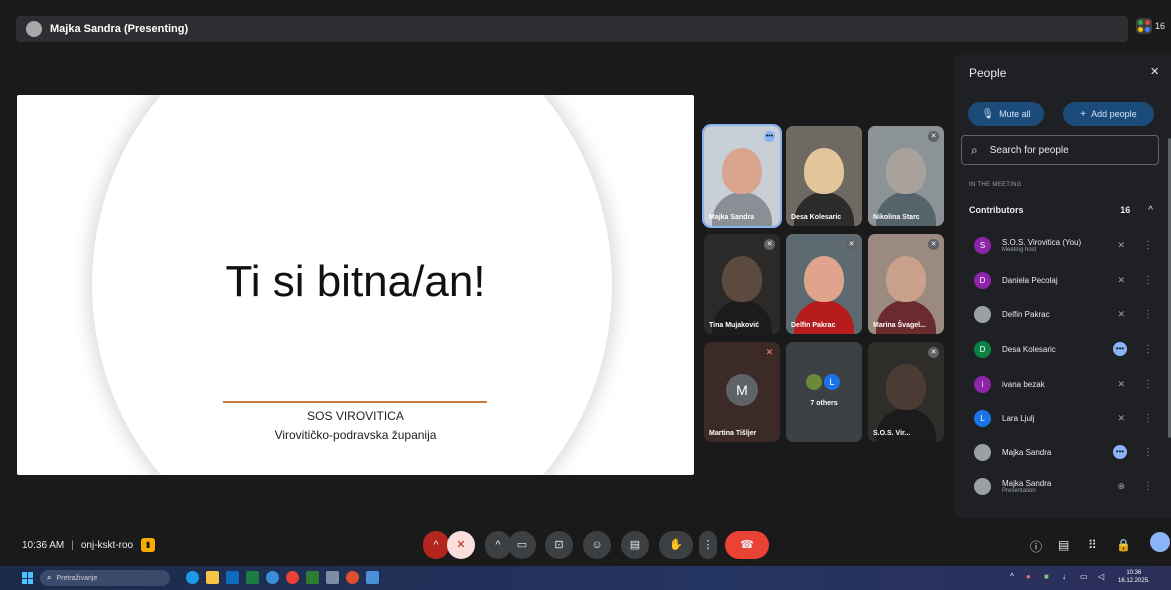 The image size is (1171, 590). I want to click on participant-tile: ✕ Delfin Pakrac, so click(824, 284).